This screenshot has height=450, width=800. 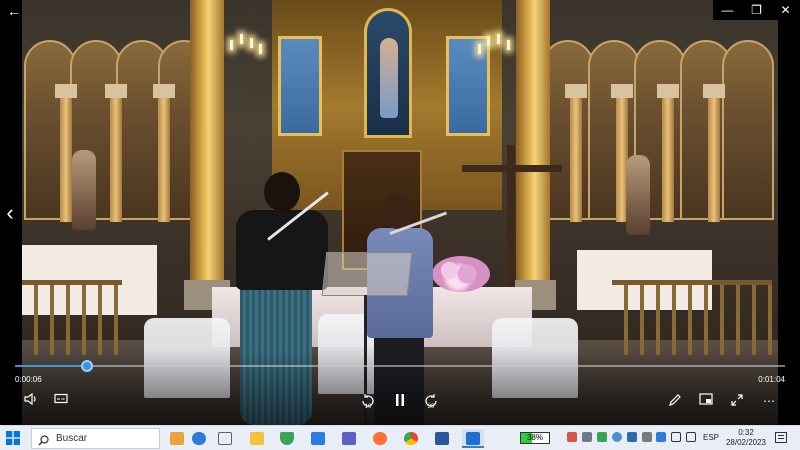 I want to click on teams-icon, so click(x=349, y=438).